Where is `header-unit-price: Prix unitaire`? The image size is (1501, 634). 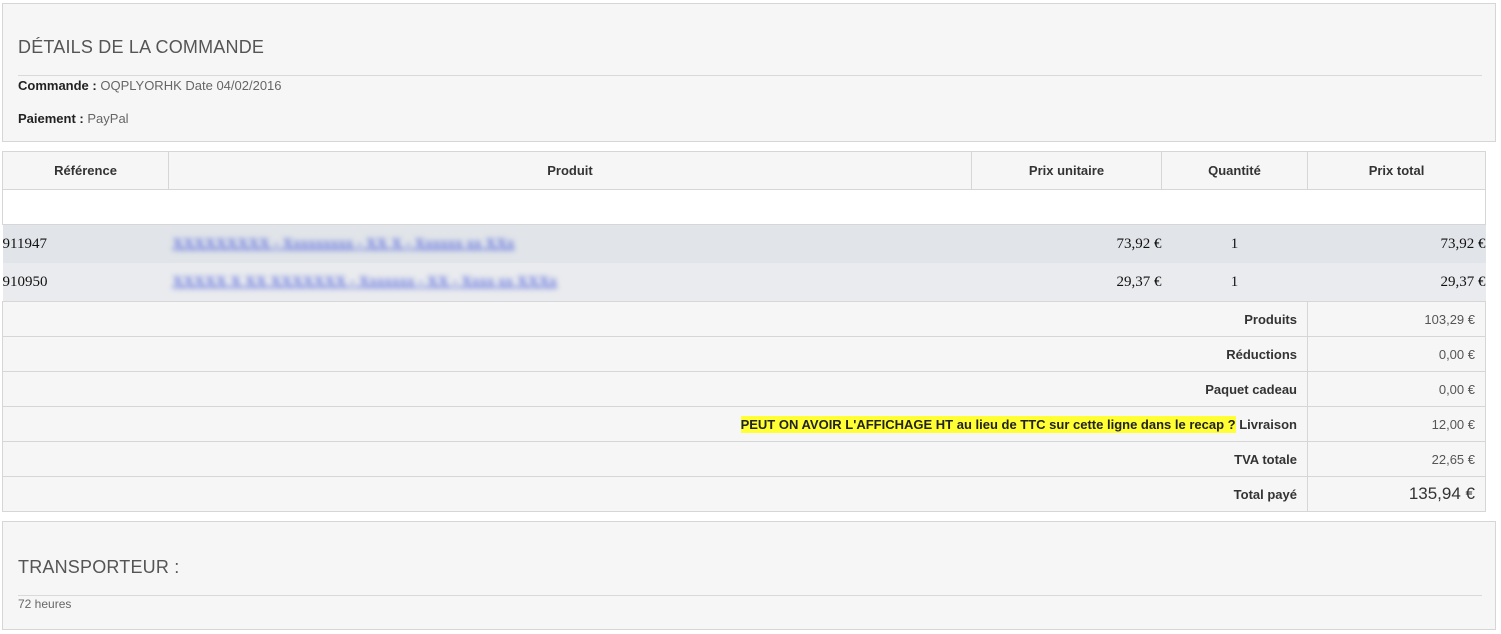
header-unit-price: Prix unitaire is located at coordinates (1066, 170).